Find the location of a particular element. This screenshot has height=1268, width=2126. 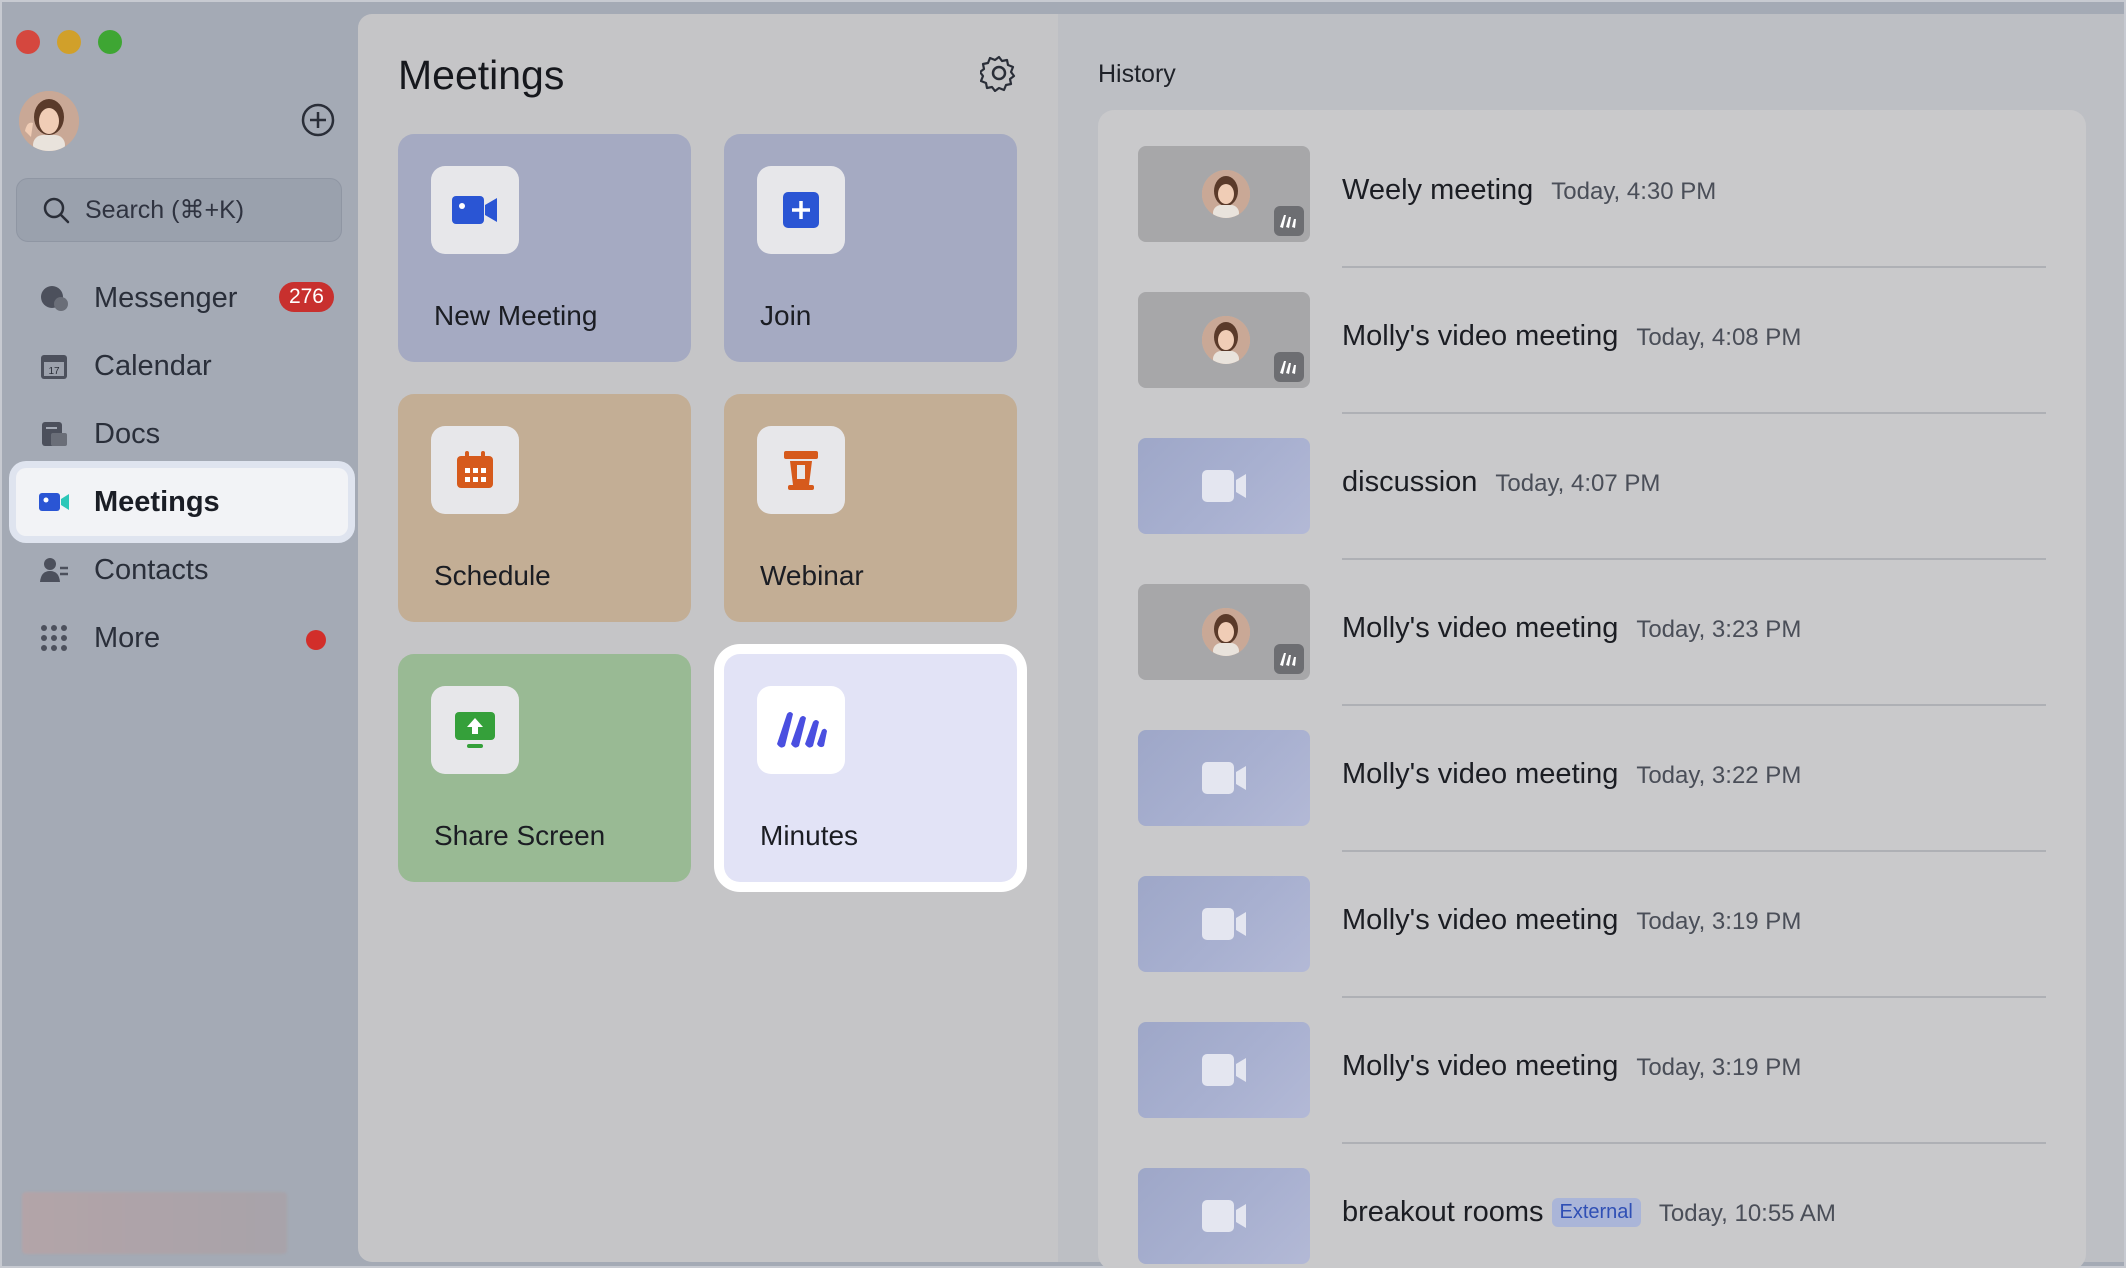

sidebar-item-label: Messenger is located at coordinates (166, 297).